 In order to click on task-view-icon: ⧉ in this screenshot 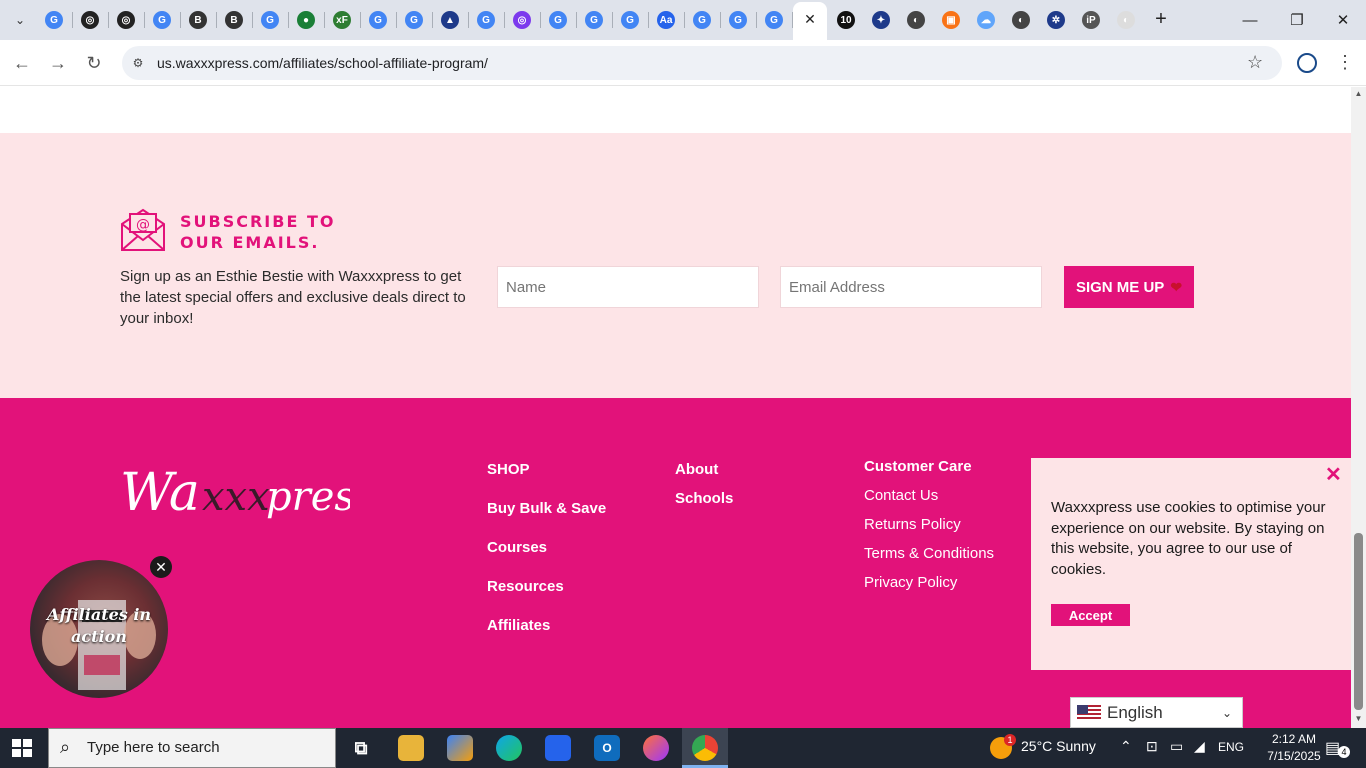, I will do `click(361, 748)`.